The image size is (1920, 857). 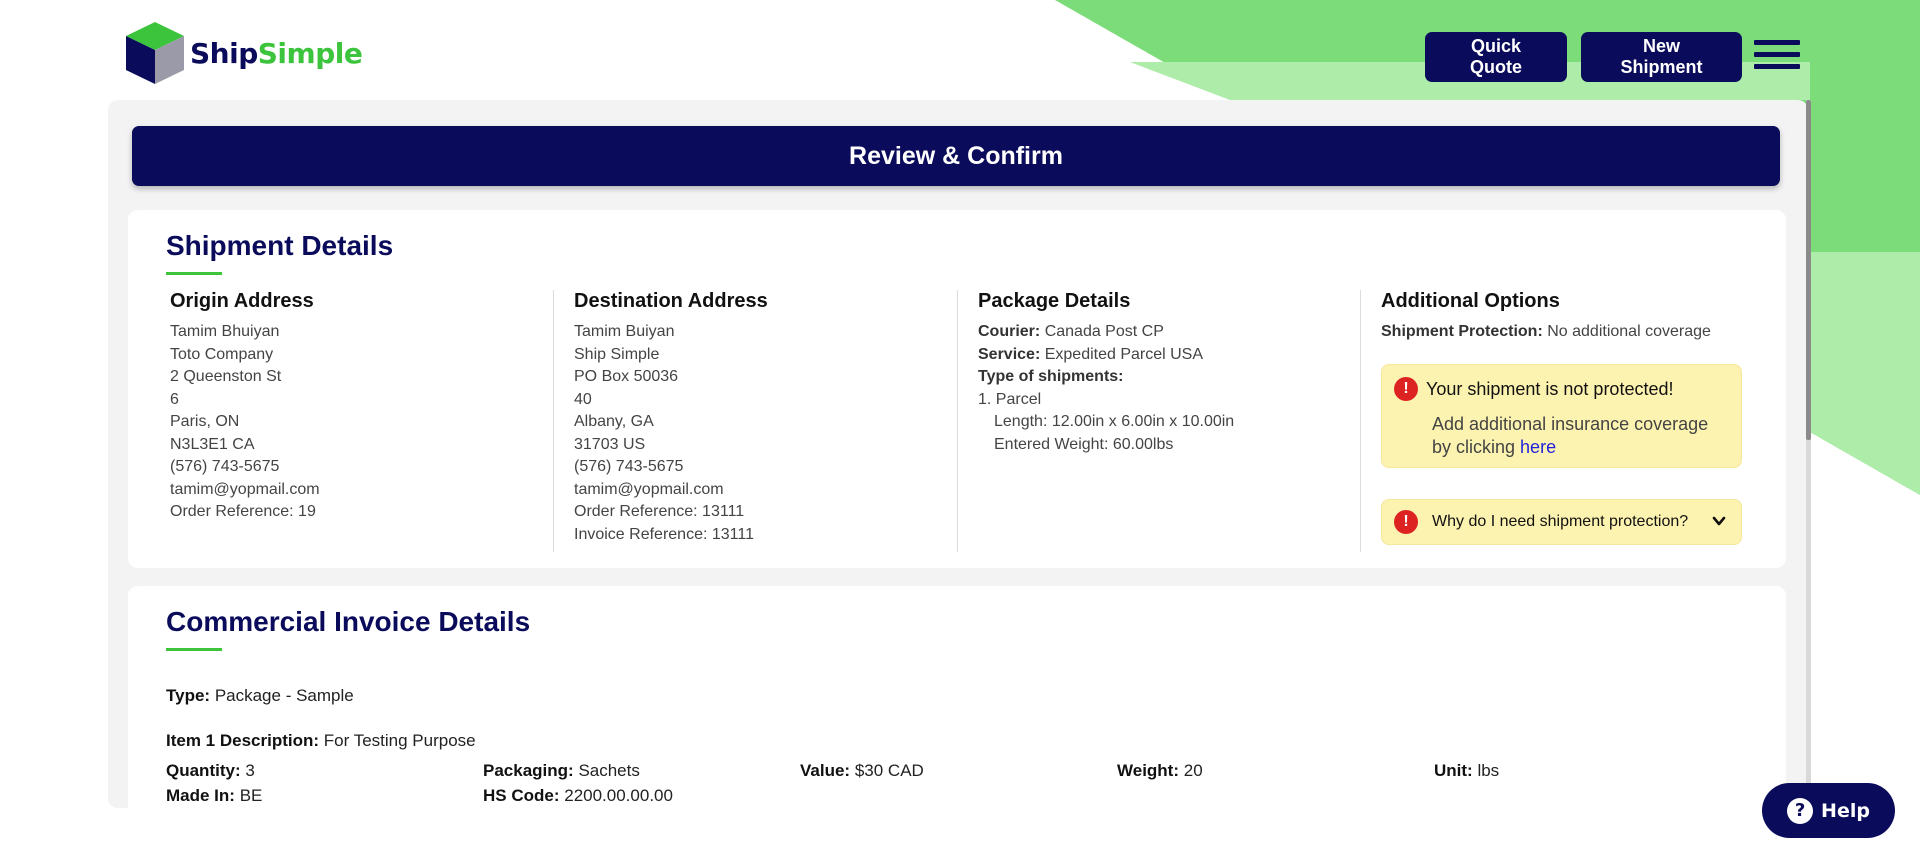 What do you see at coordinates (1808, 454) in the screenshot?
I see `page-scrollbar` at bounding box center [1808, 454].